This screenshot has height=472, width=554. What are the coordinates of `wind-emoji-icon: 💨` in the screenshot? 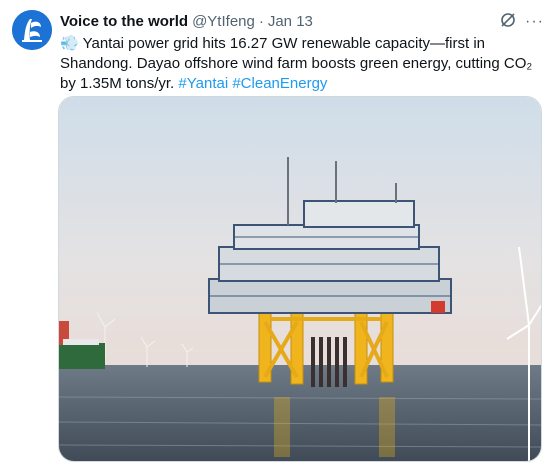 It's located at (69, 43).